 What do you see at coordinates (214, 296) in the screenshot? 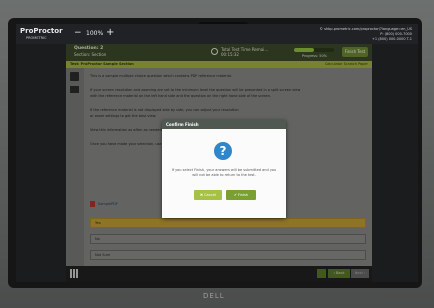
I see `laptop-brand: DELL` at bounding box center [214, 296].